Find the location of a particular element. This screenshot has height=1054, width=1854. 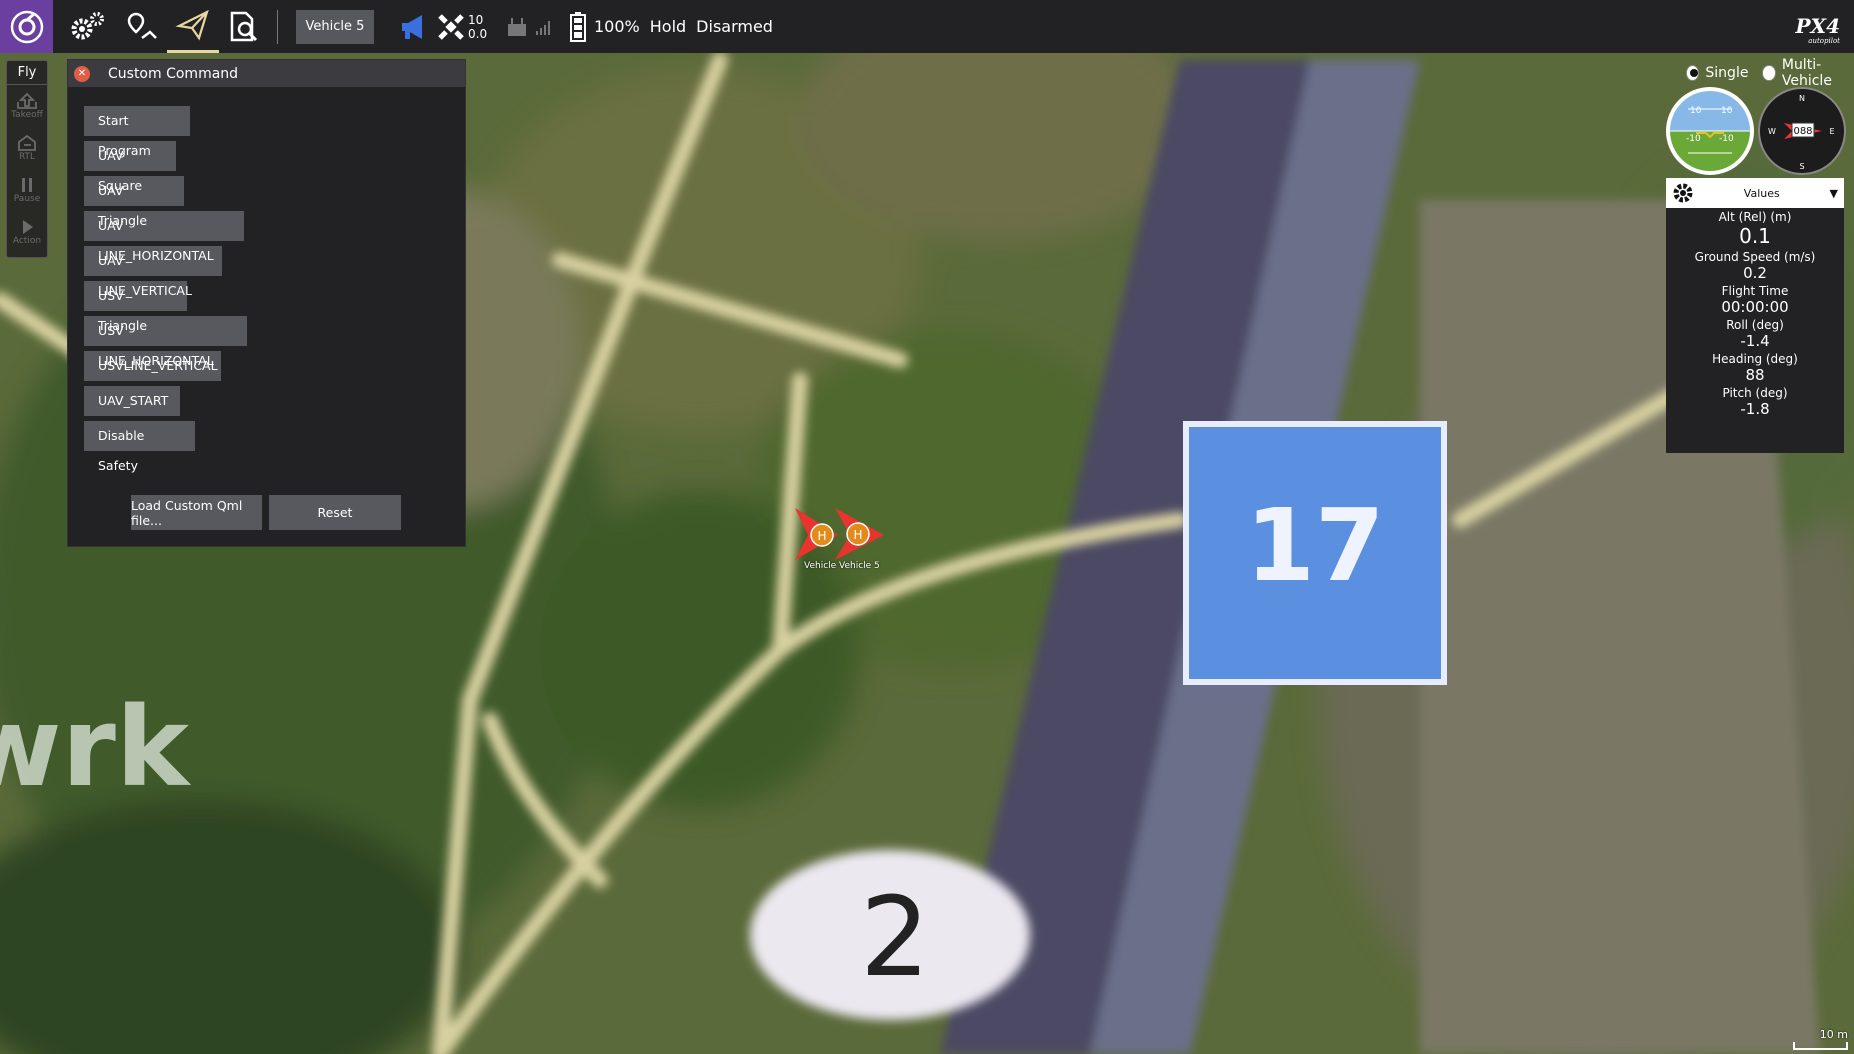

pause-button: Pause is located at coordinates (27, 190).